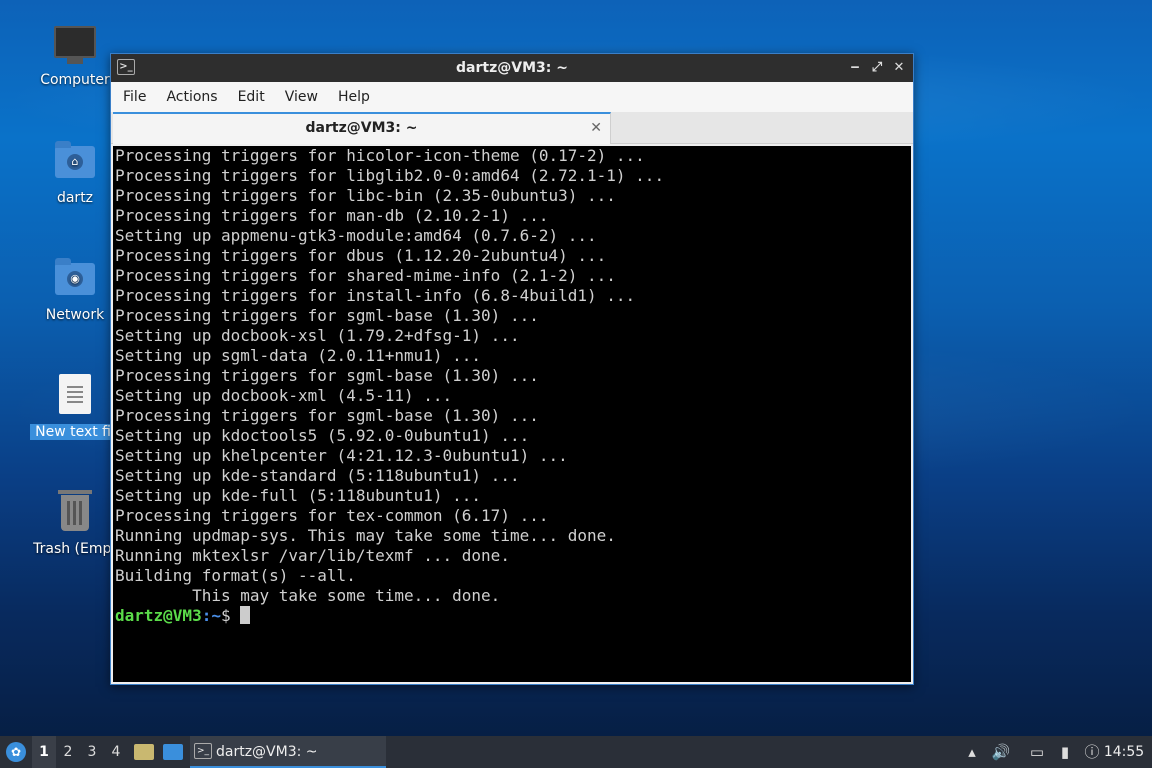 The width and height of the screenshot is (1152, 768). What do you see at coordinates (230, 615) in the screenshot?
I see `prompt-symbol: $` at bounding box center [230, 615].